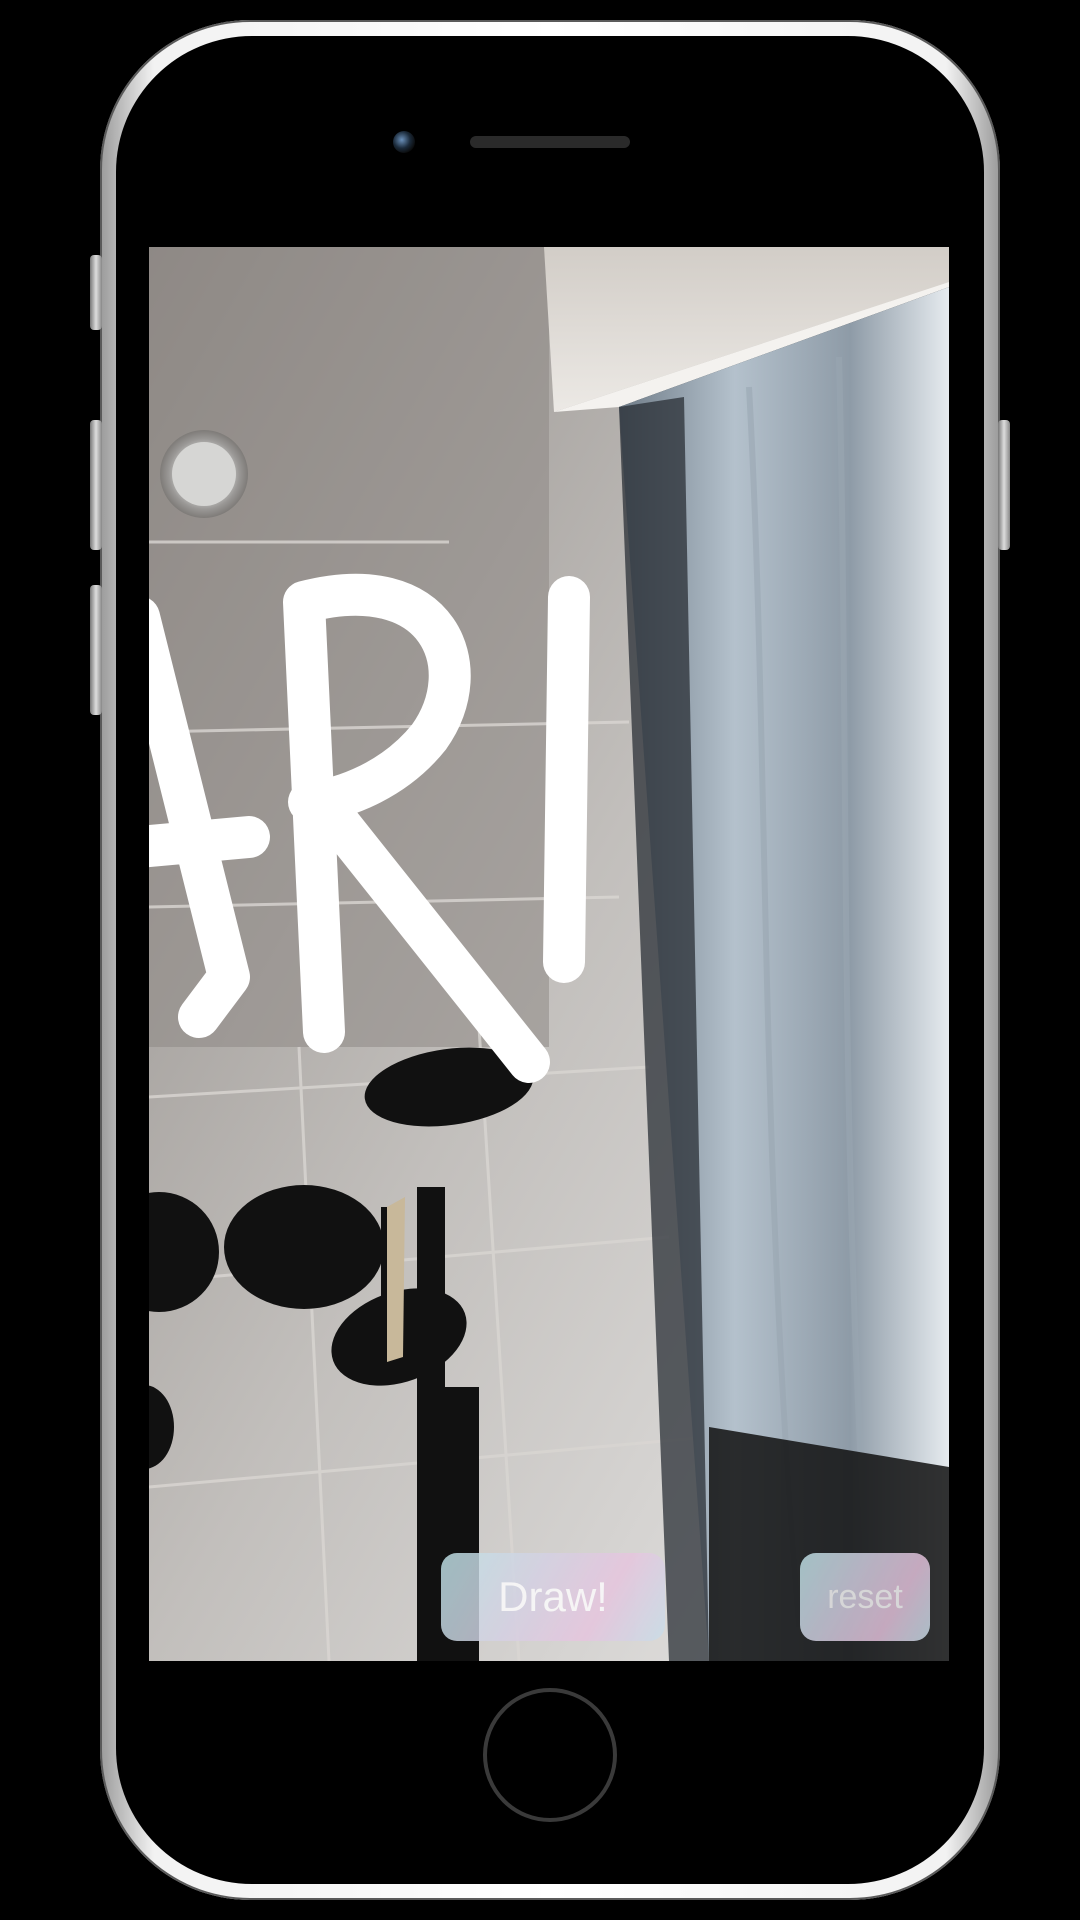 This screenshot has width=1080, height=1920. What do you see at coordinates (96, 292) in the screenshot?
I see `mute-switch` at bounding box center [96, 292].